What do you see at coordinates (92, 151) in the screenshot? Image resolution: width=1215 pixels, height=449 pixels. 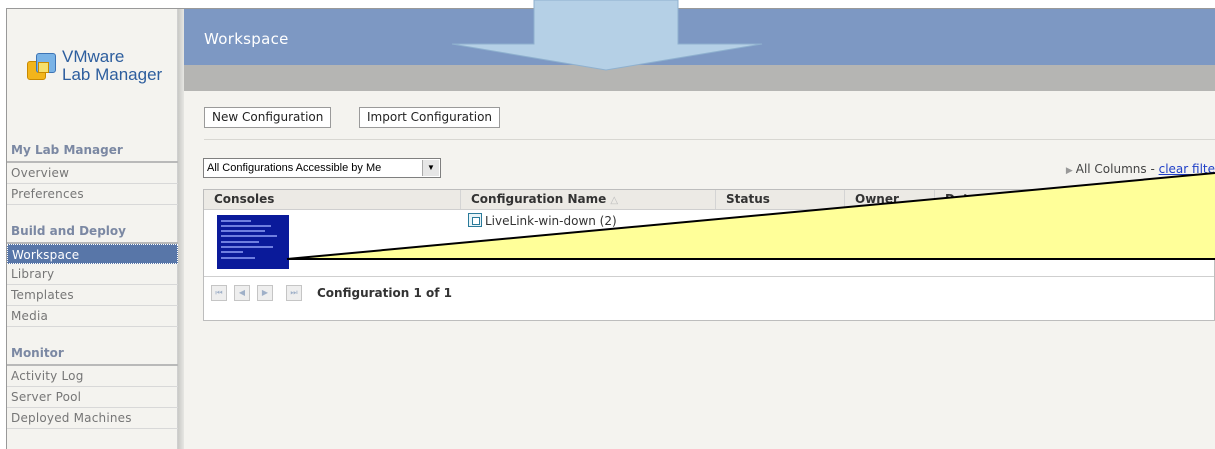 I see `nav-heading: My Lab Manager` at bounding box center [92, 151].